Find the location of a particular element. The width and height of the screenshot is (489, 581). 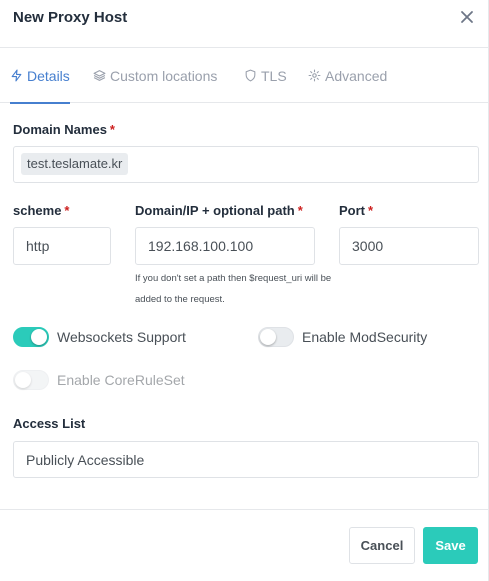

tab-advanced: Advanced is located at coordinates (347, 75).